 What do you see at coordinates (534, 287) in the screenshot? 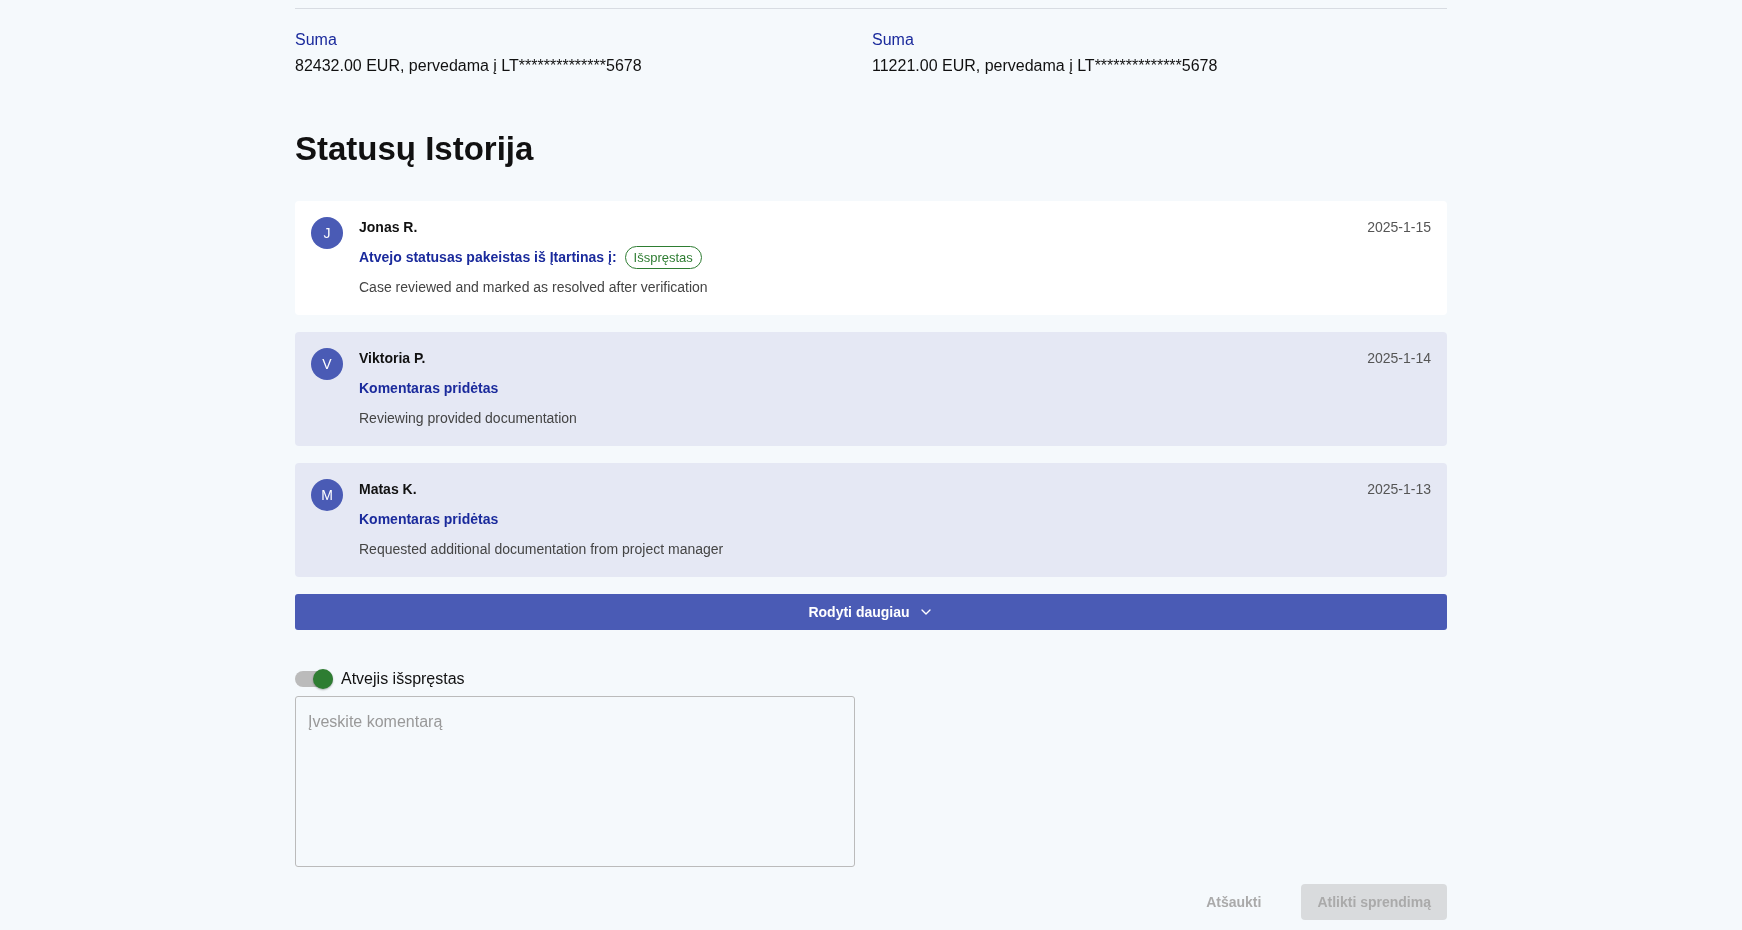
I see `comment-text: Case reviewed and marked as resolved after verification` at bounding box center [534, 287].